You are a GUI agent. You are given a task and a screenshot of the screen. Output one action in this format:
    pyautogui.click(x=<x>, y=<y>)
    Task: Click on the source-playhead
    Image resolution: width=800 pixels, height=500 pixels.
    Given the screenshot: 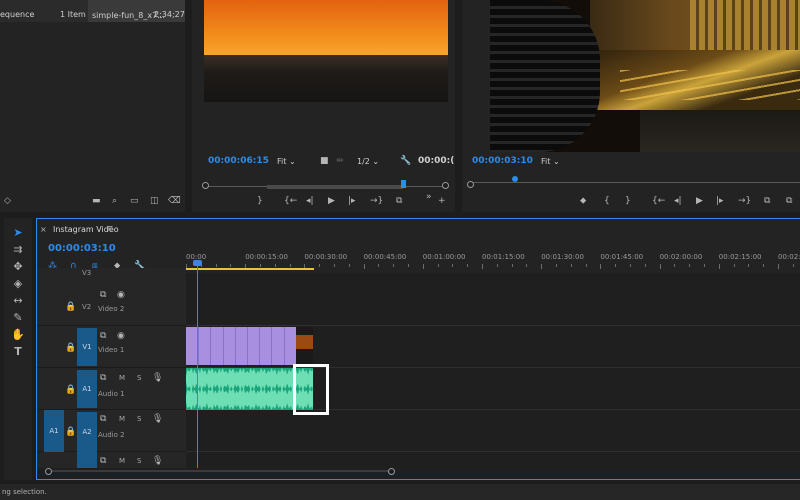 What is the action you would take?
    pyautogui.click(x=403, y=184)
    